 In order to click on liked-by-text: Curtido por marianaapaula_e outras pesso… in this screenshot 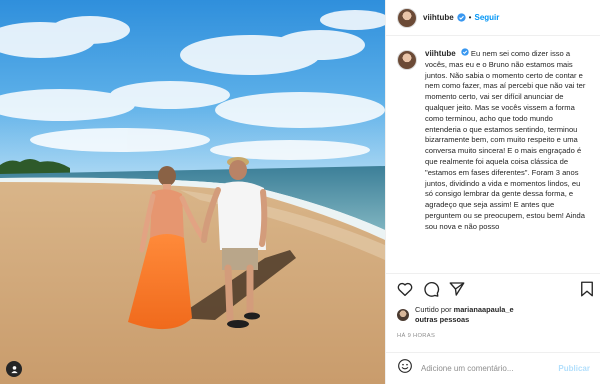, I will do `click(464, 314)`.